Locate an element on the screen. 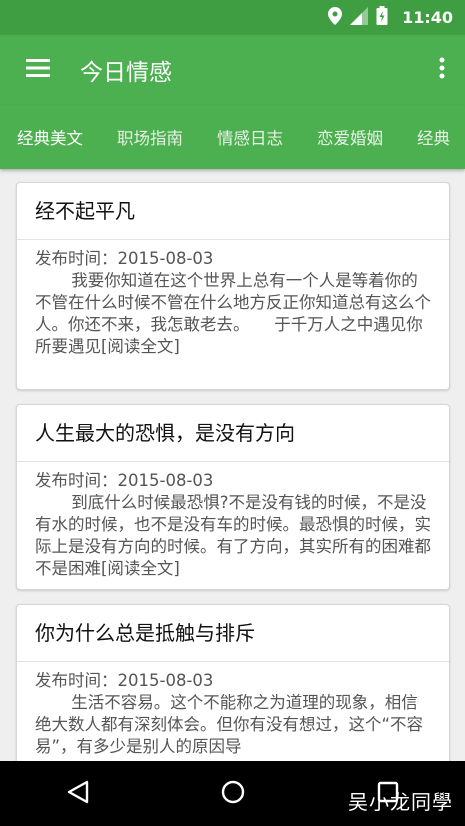 The image size is (465, 826). home-button is located at coordinates (233, 793).